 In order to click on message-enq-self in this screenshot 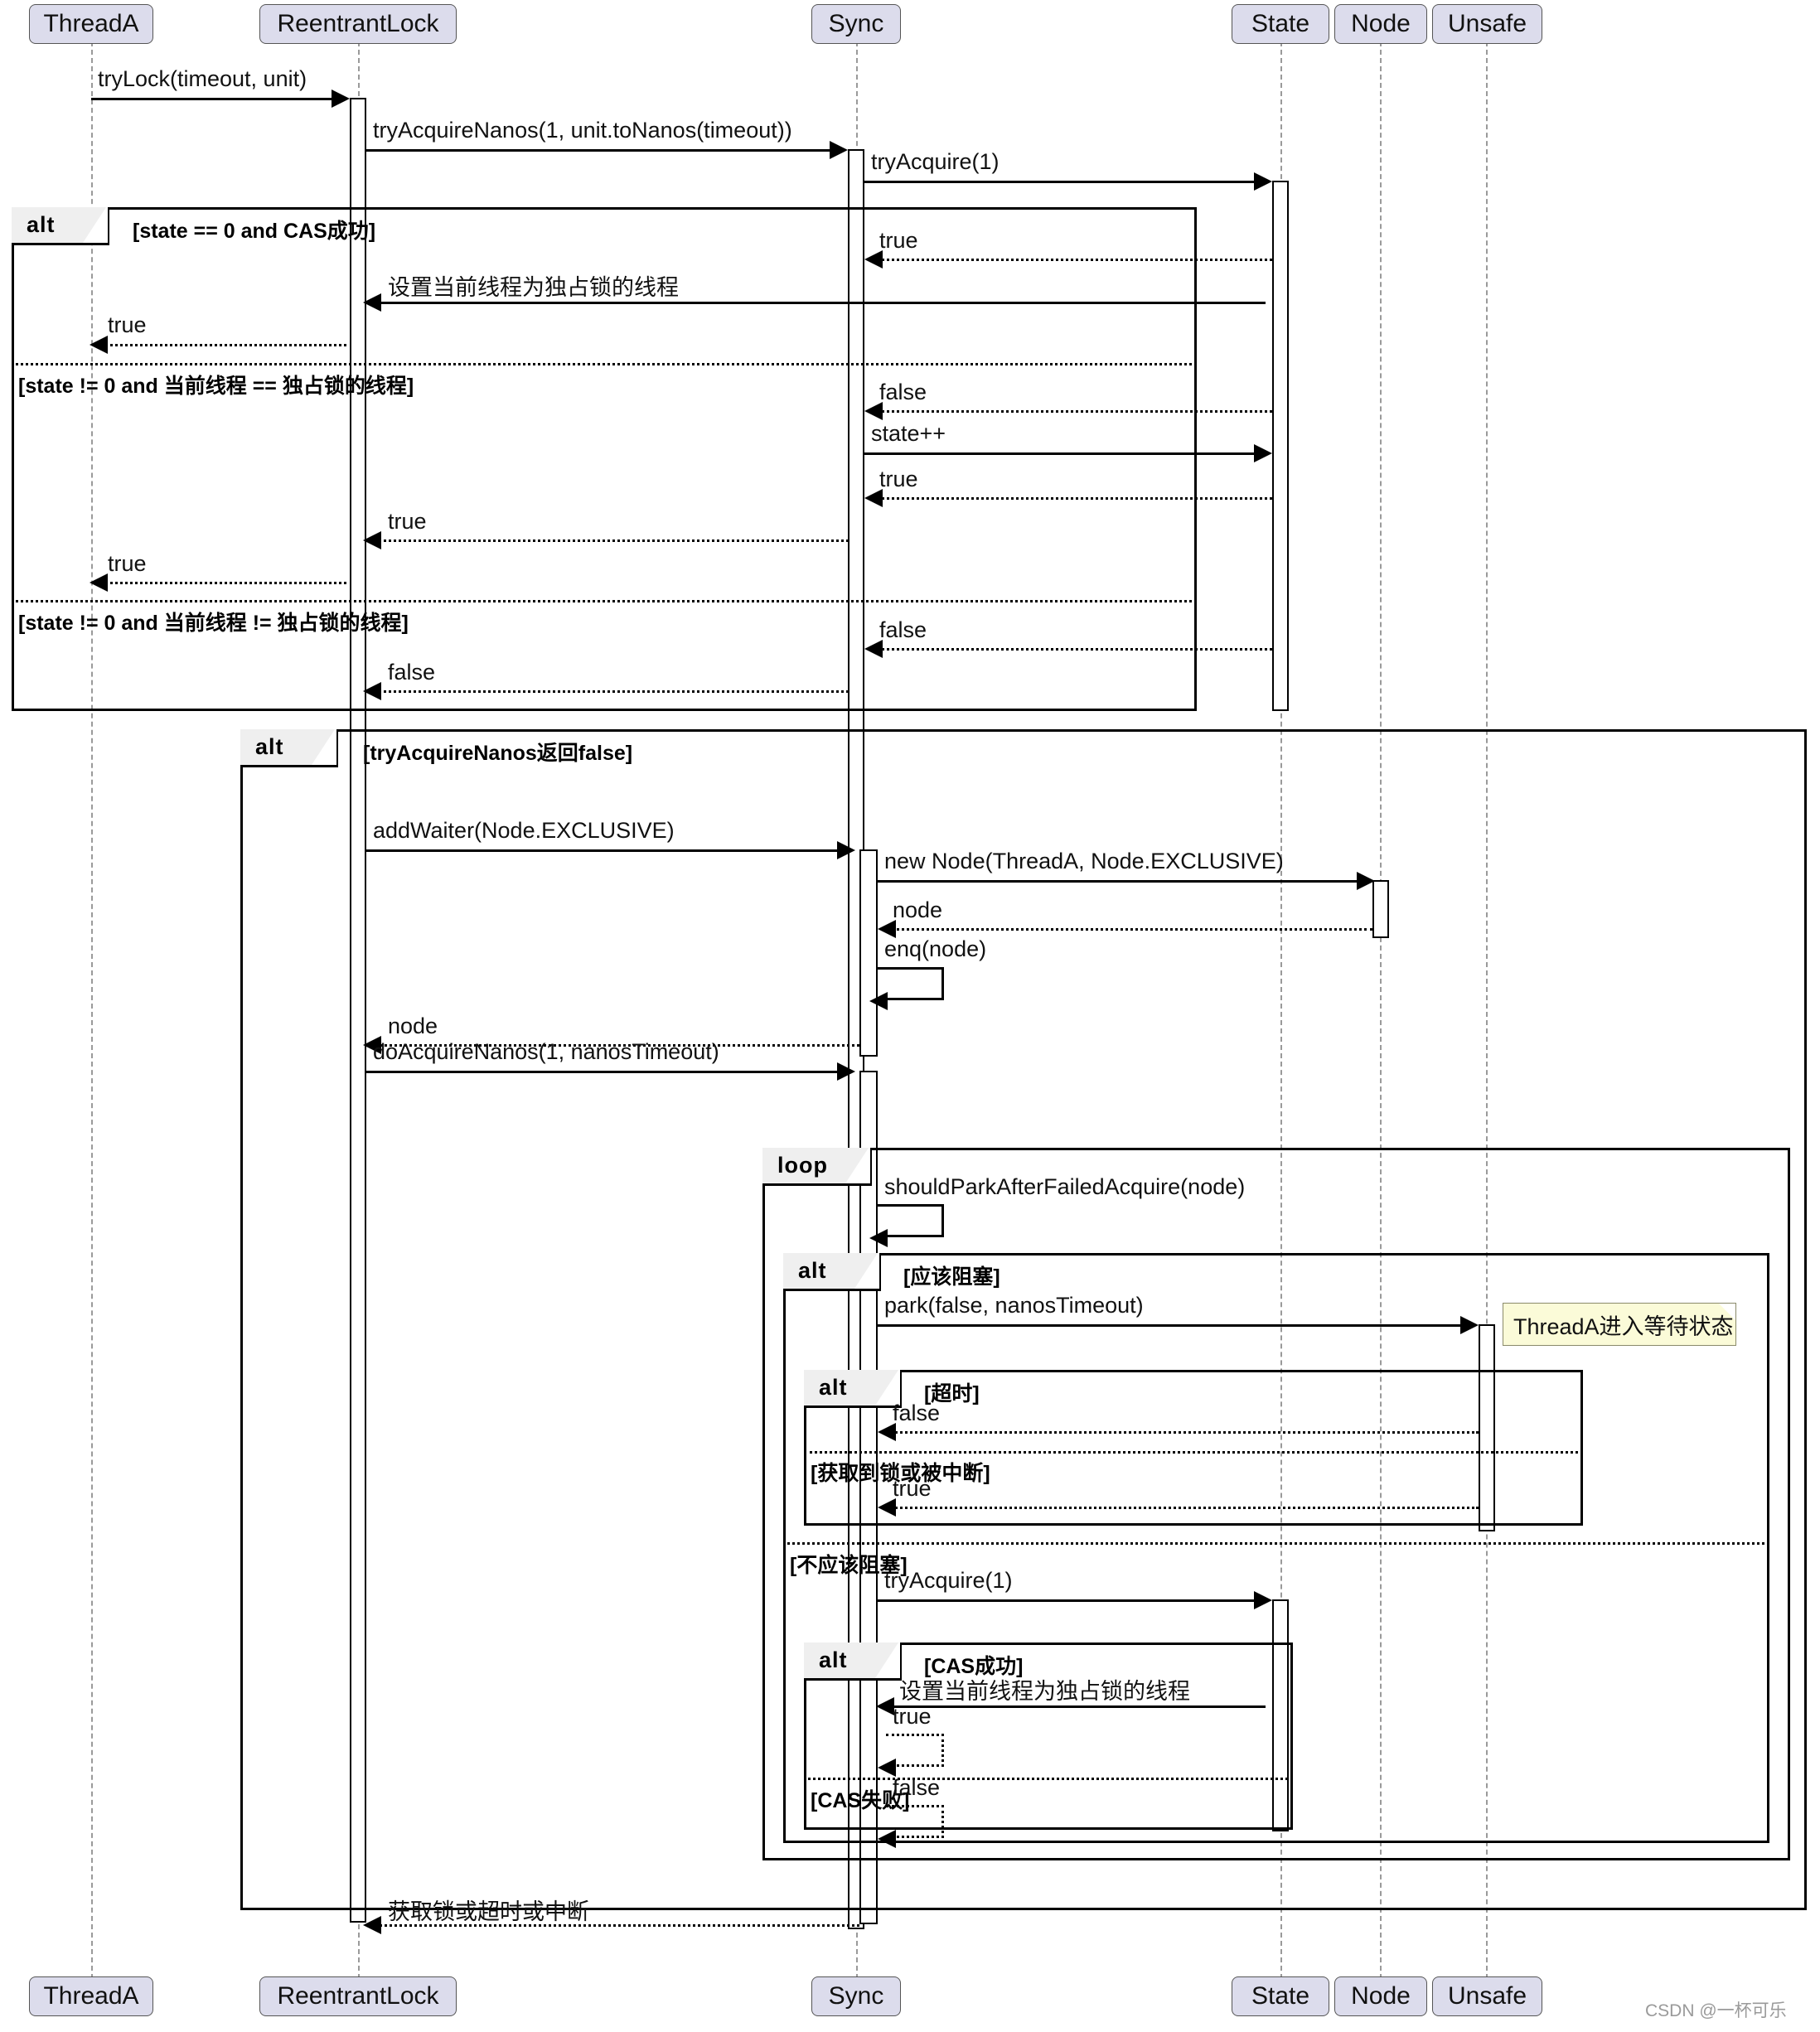, I will do `click(911, 983)`.